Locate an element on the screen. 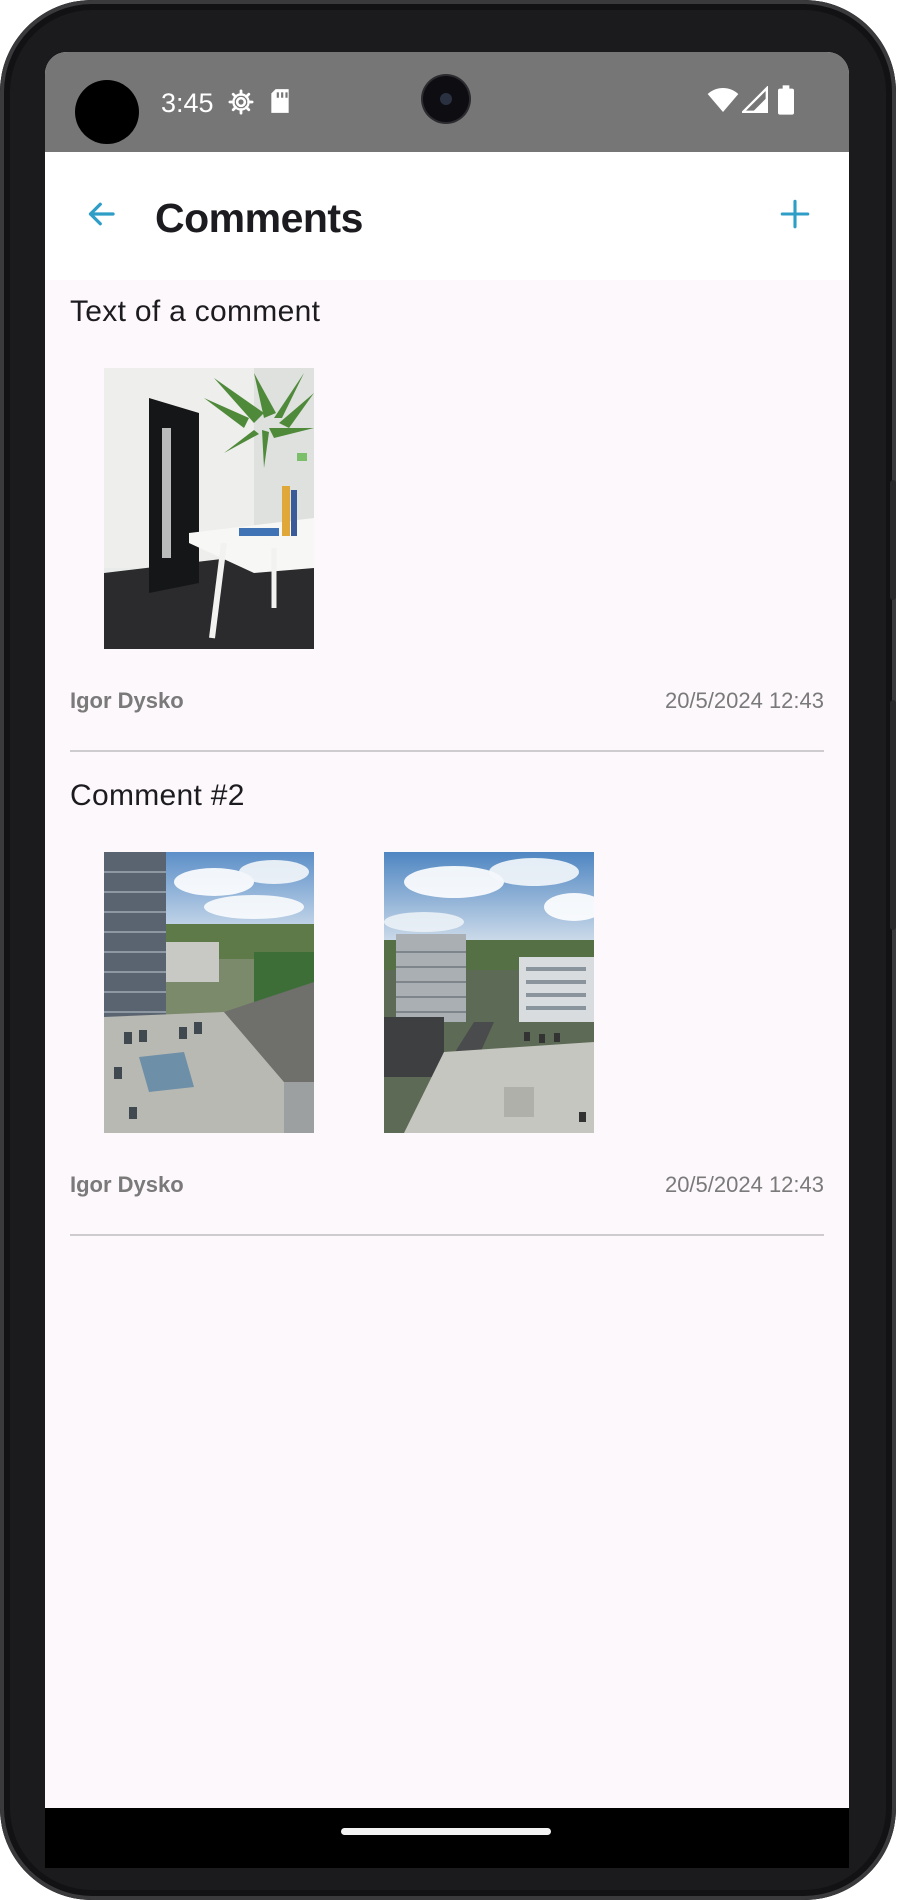  sd-card-icon is located at coordinates (280, 103).